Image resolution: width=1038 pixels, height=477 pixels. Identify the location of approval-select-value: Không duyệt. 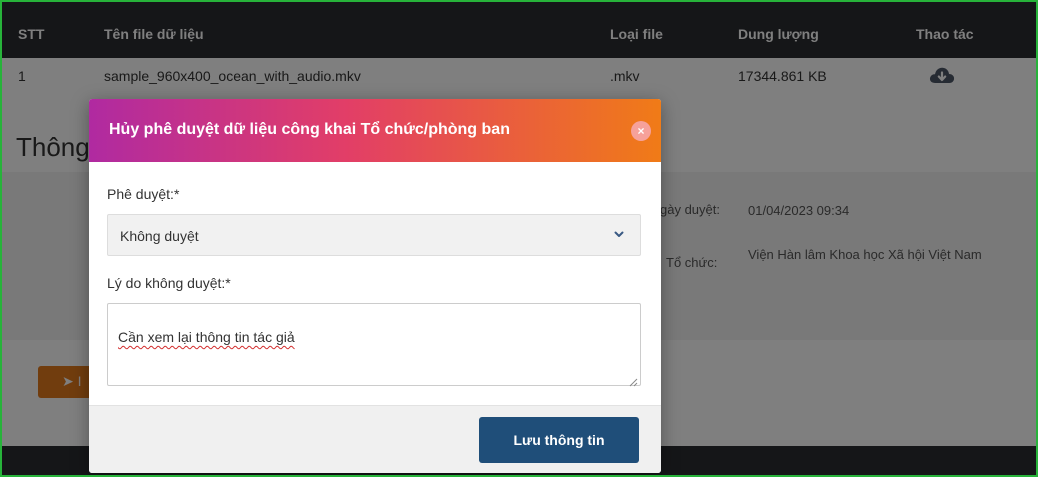
(159, 236).